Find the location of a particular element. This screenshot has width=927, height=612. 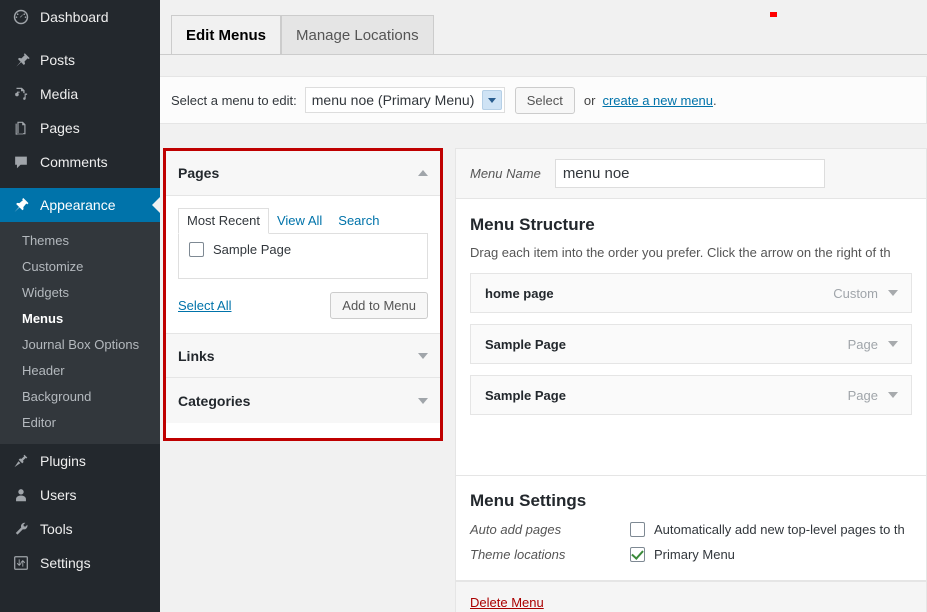

tab-manage-locations: Manage Locations is located at coordinates (357, 35).